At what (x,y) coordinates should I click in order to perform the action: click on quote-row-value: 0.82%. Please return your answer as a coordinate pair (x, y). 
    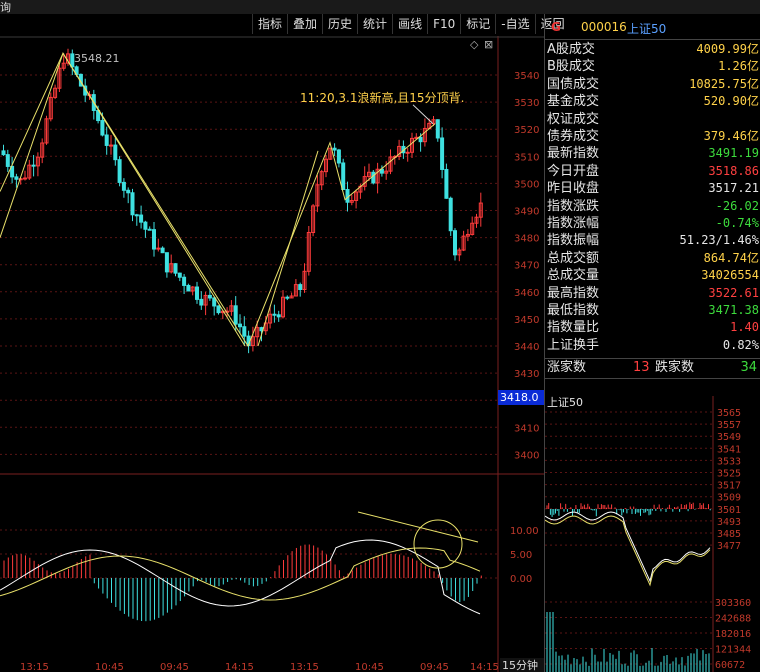
    Looking at the image, I should click on (740, 344).